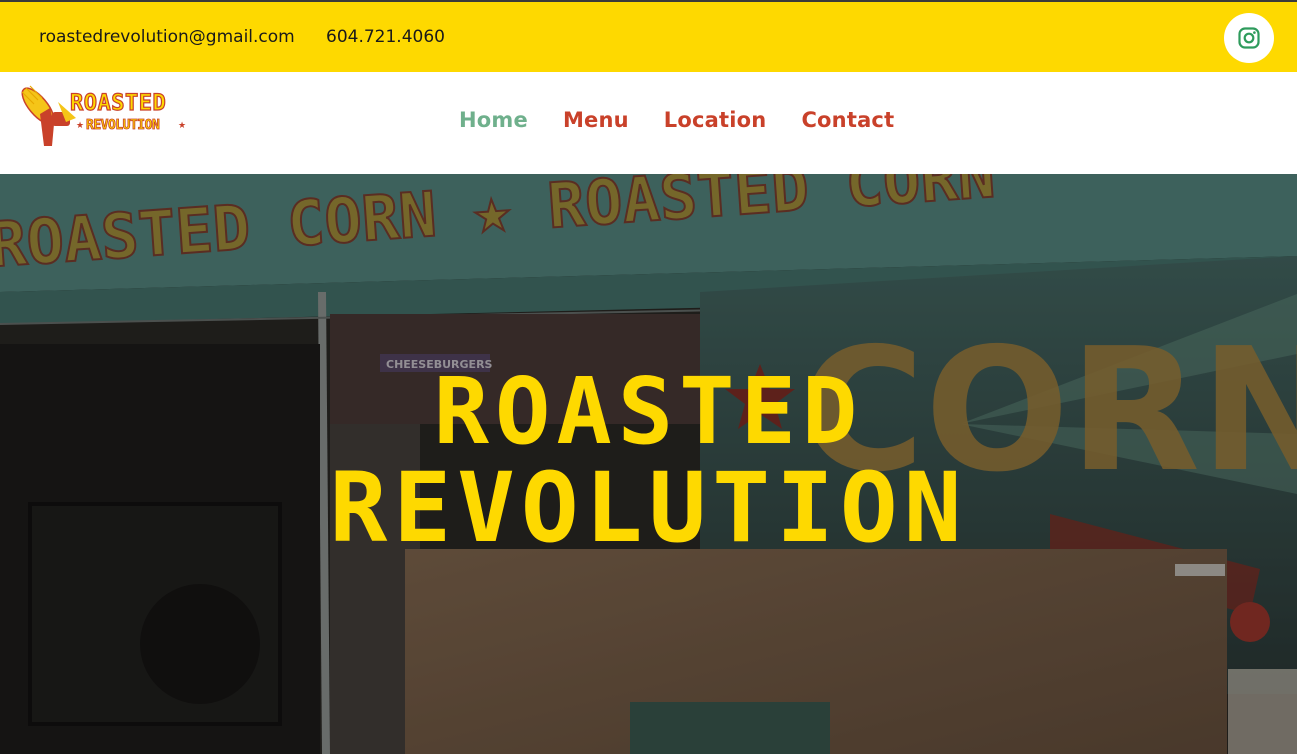 Image resolution: width=1297 pixels, height=754 pixels. What do you see at coordinates (648, 508) in the screenshot?
I see `hero-title-line2: REVOLUTION` at bounding box center [648, 508].